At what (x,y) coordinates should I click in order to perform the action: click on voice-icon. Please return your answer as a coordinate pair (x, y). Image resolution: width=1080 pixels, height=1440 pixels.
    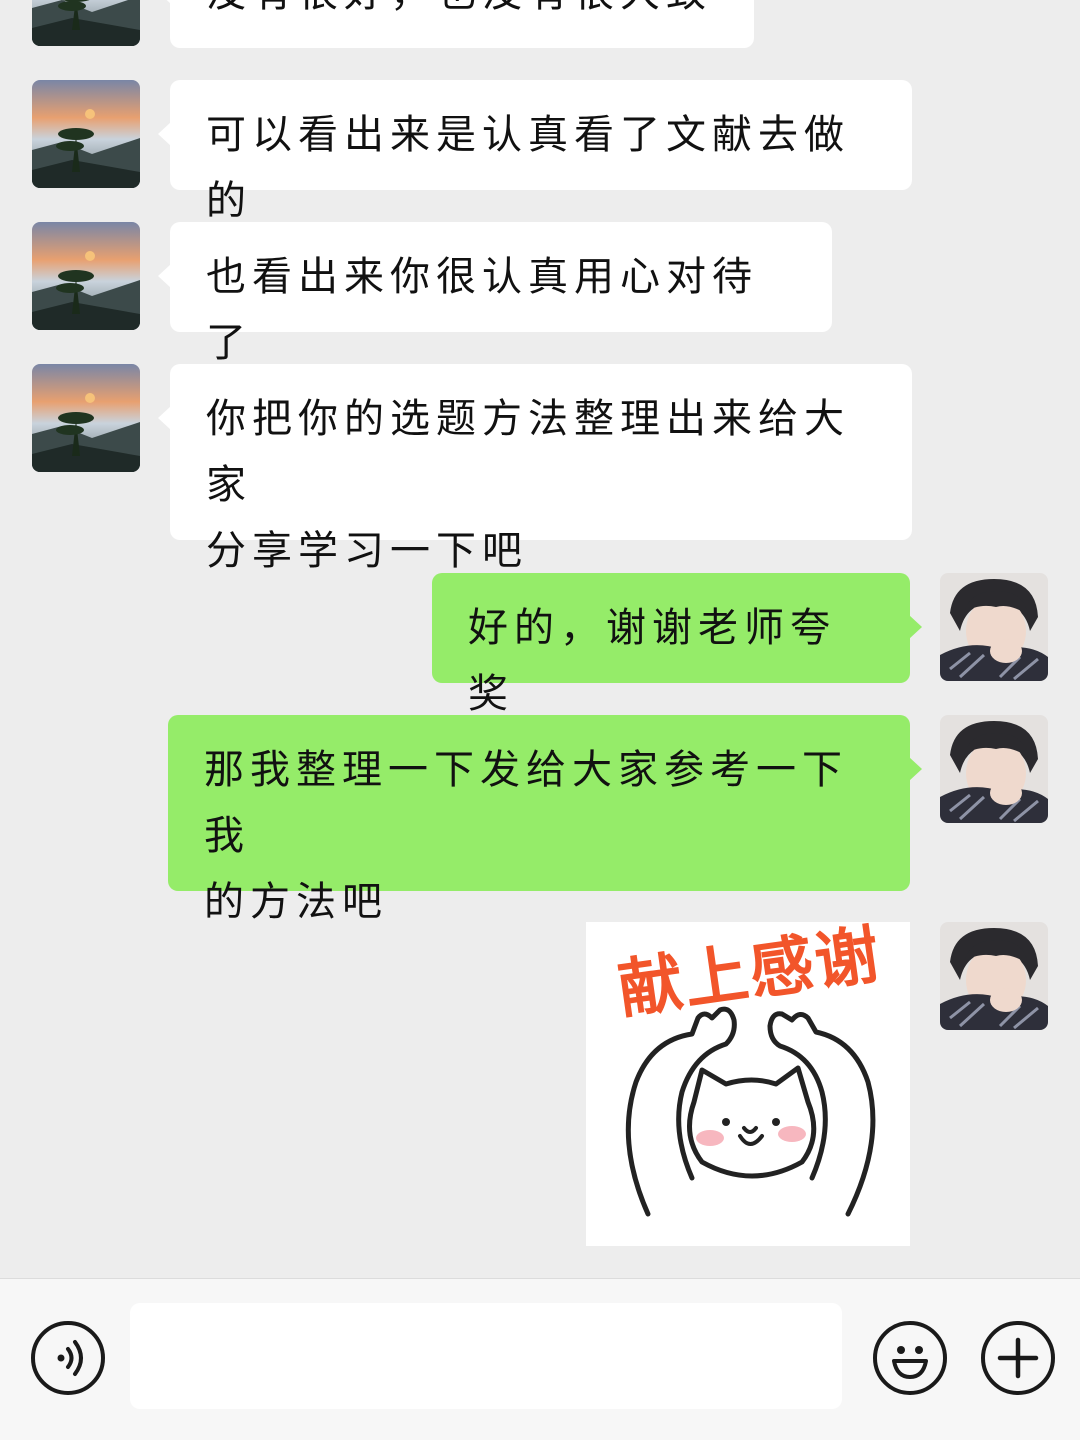
    Looking at the image, I should click on (70, 1358).